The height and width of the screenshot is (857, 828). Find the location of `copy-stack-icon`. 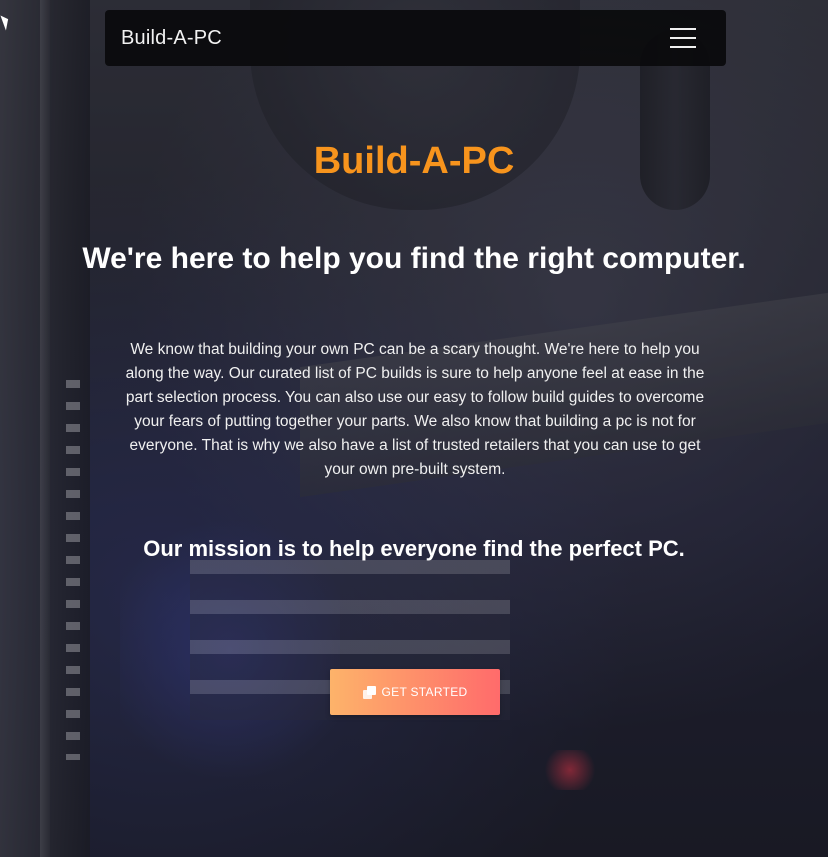

copy-stack-icon is located at coordinates (369, 692).